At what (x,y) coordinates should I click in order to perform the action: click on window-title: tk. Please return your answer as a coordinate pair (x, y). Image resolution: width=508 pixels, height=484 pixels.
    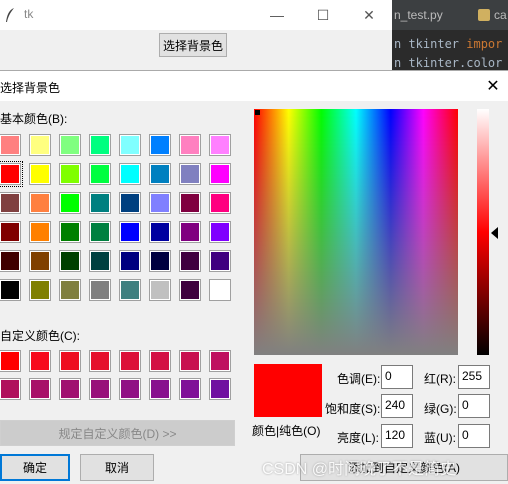
    Looking at the image, I should click on (29, 14).